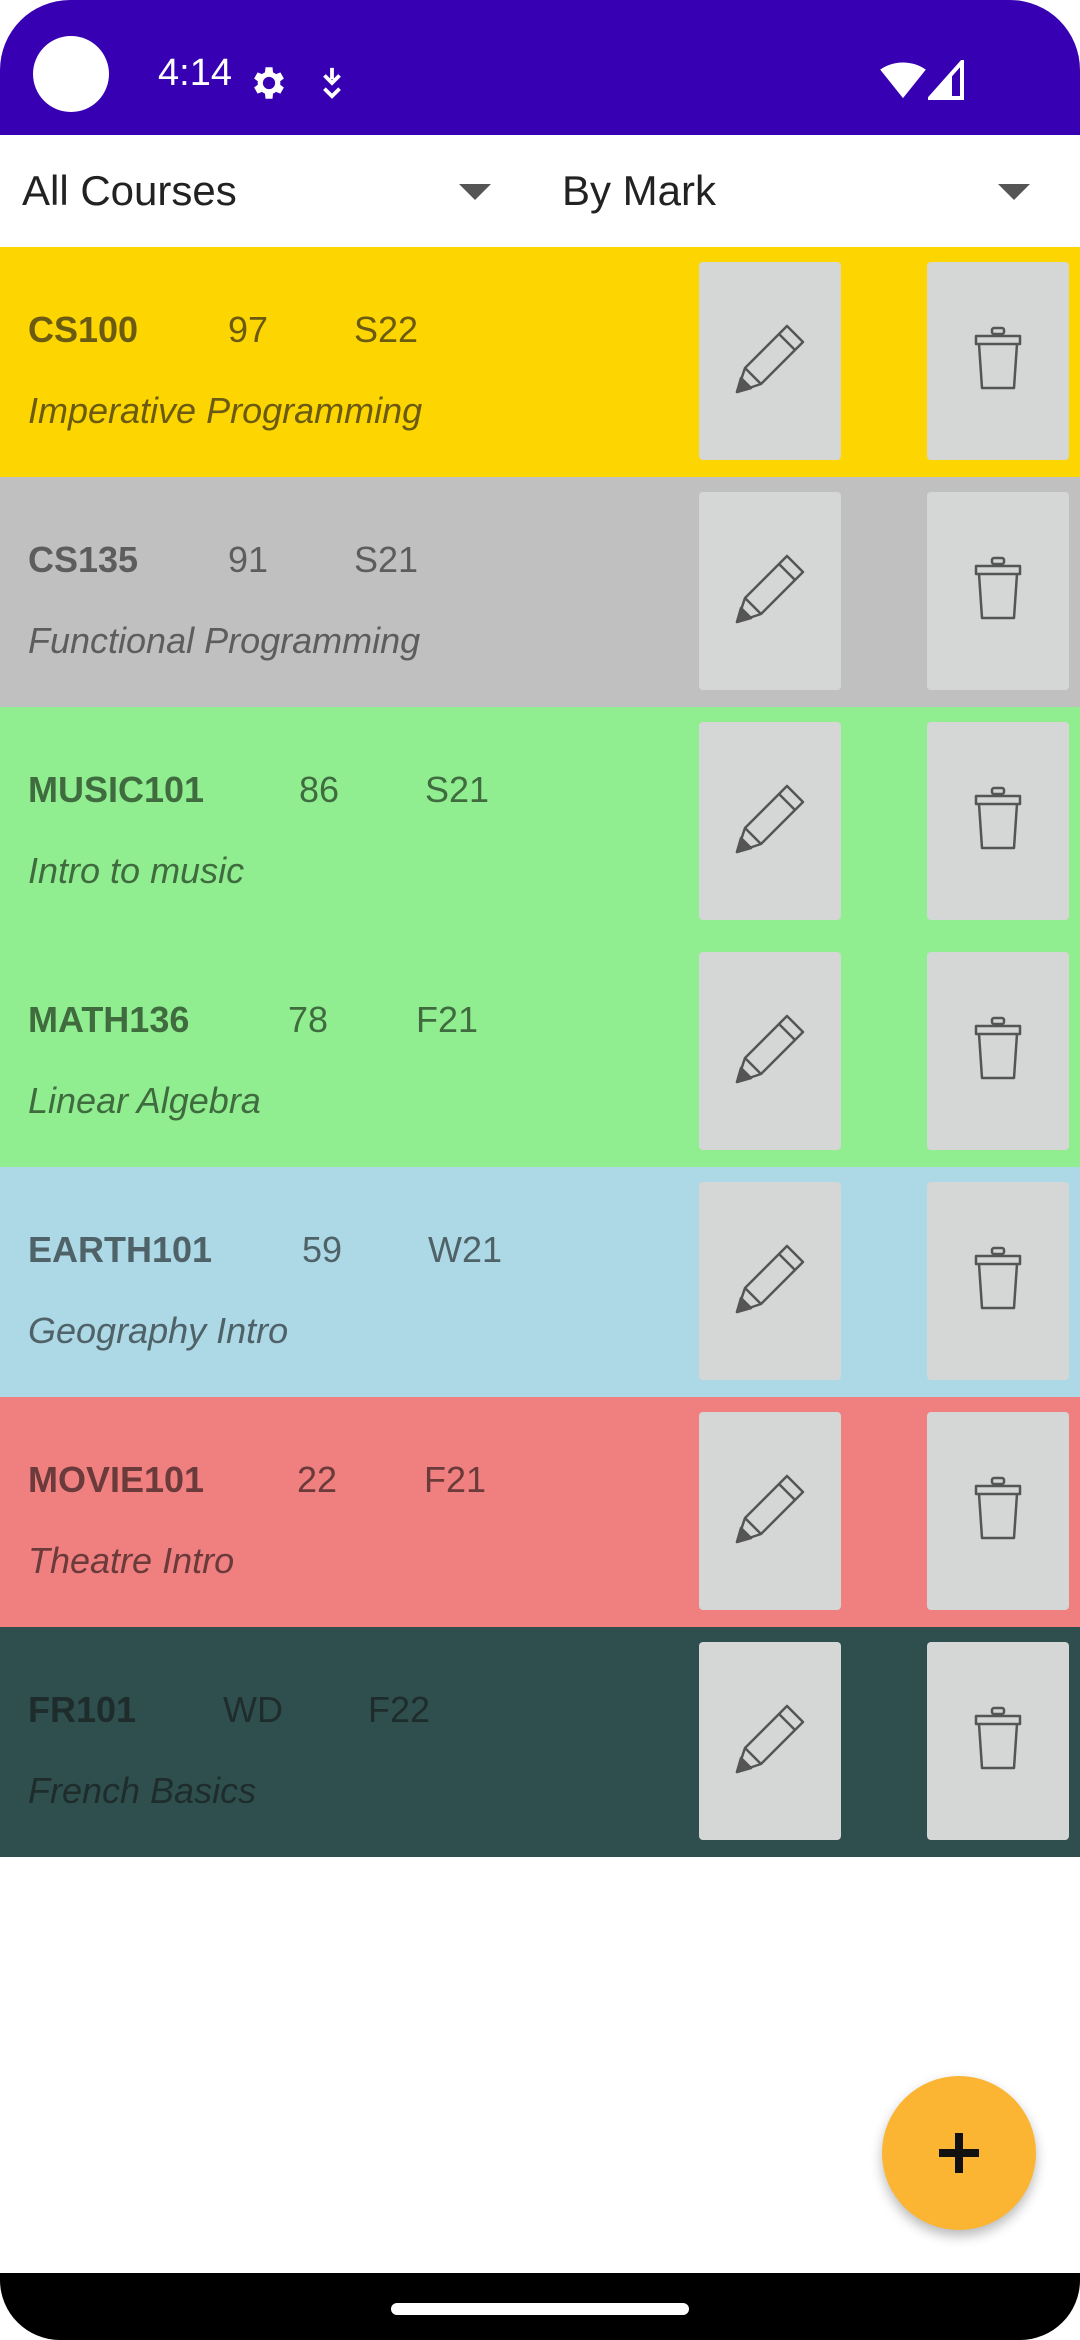 The image size is (1080, 2340). What do you see at coordinates (465, 1249) in the screenshot?
I see `course-term: W21` at bounding box center [465, 1249].